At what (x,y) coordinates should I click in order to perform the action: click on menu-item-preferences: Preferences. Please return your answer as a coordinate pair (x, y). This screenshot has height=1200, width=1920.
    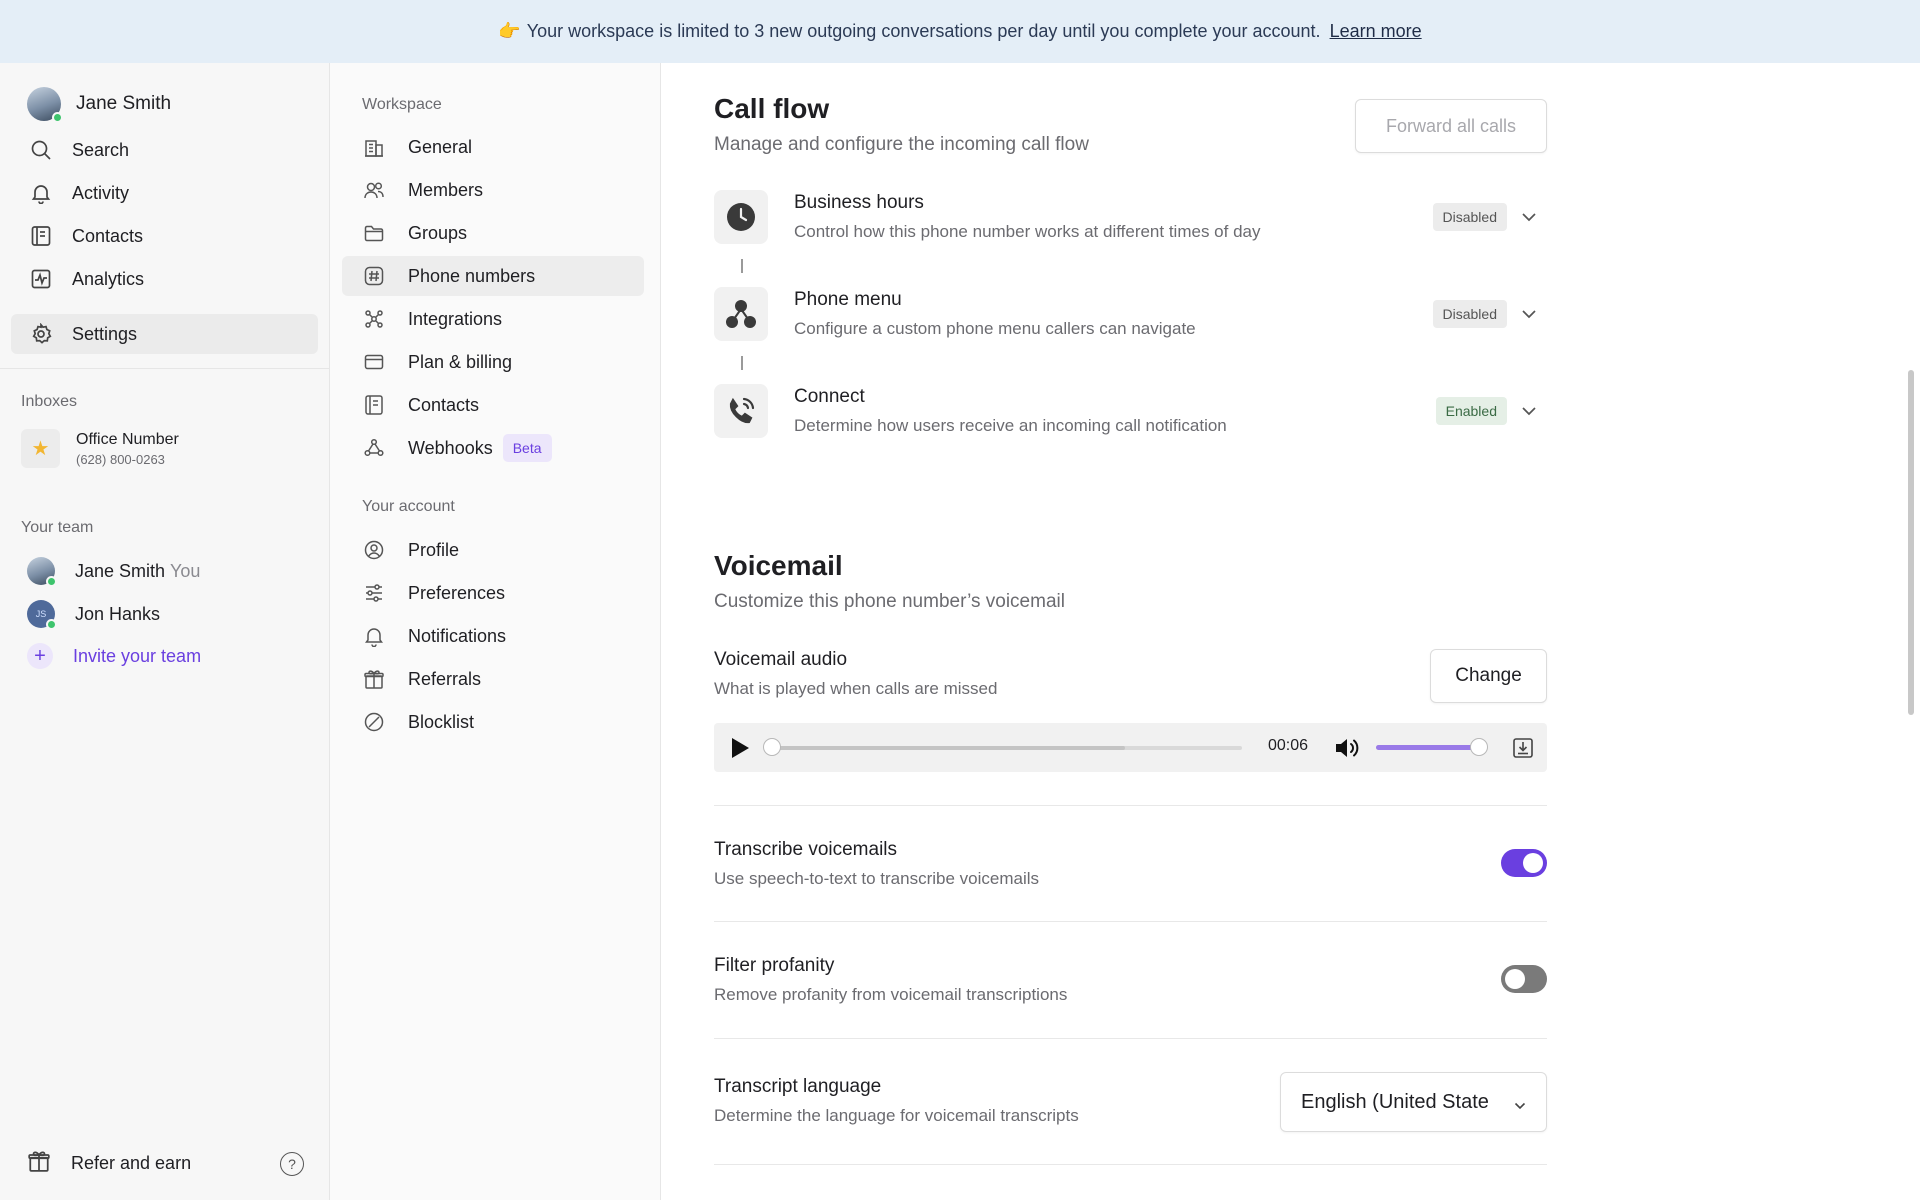
    Looking at the image, I should click on (493, 593).